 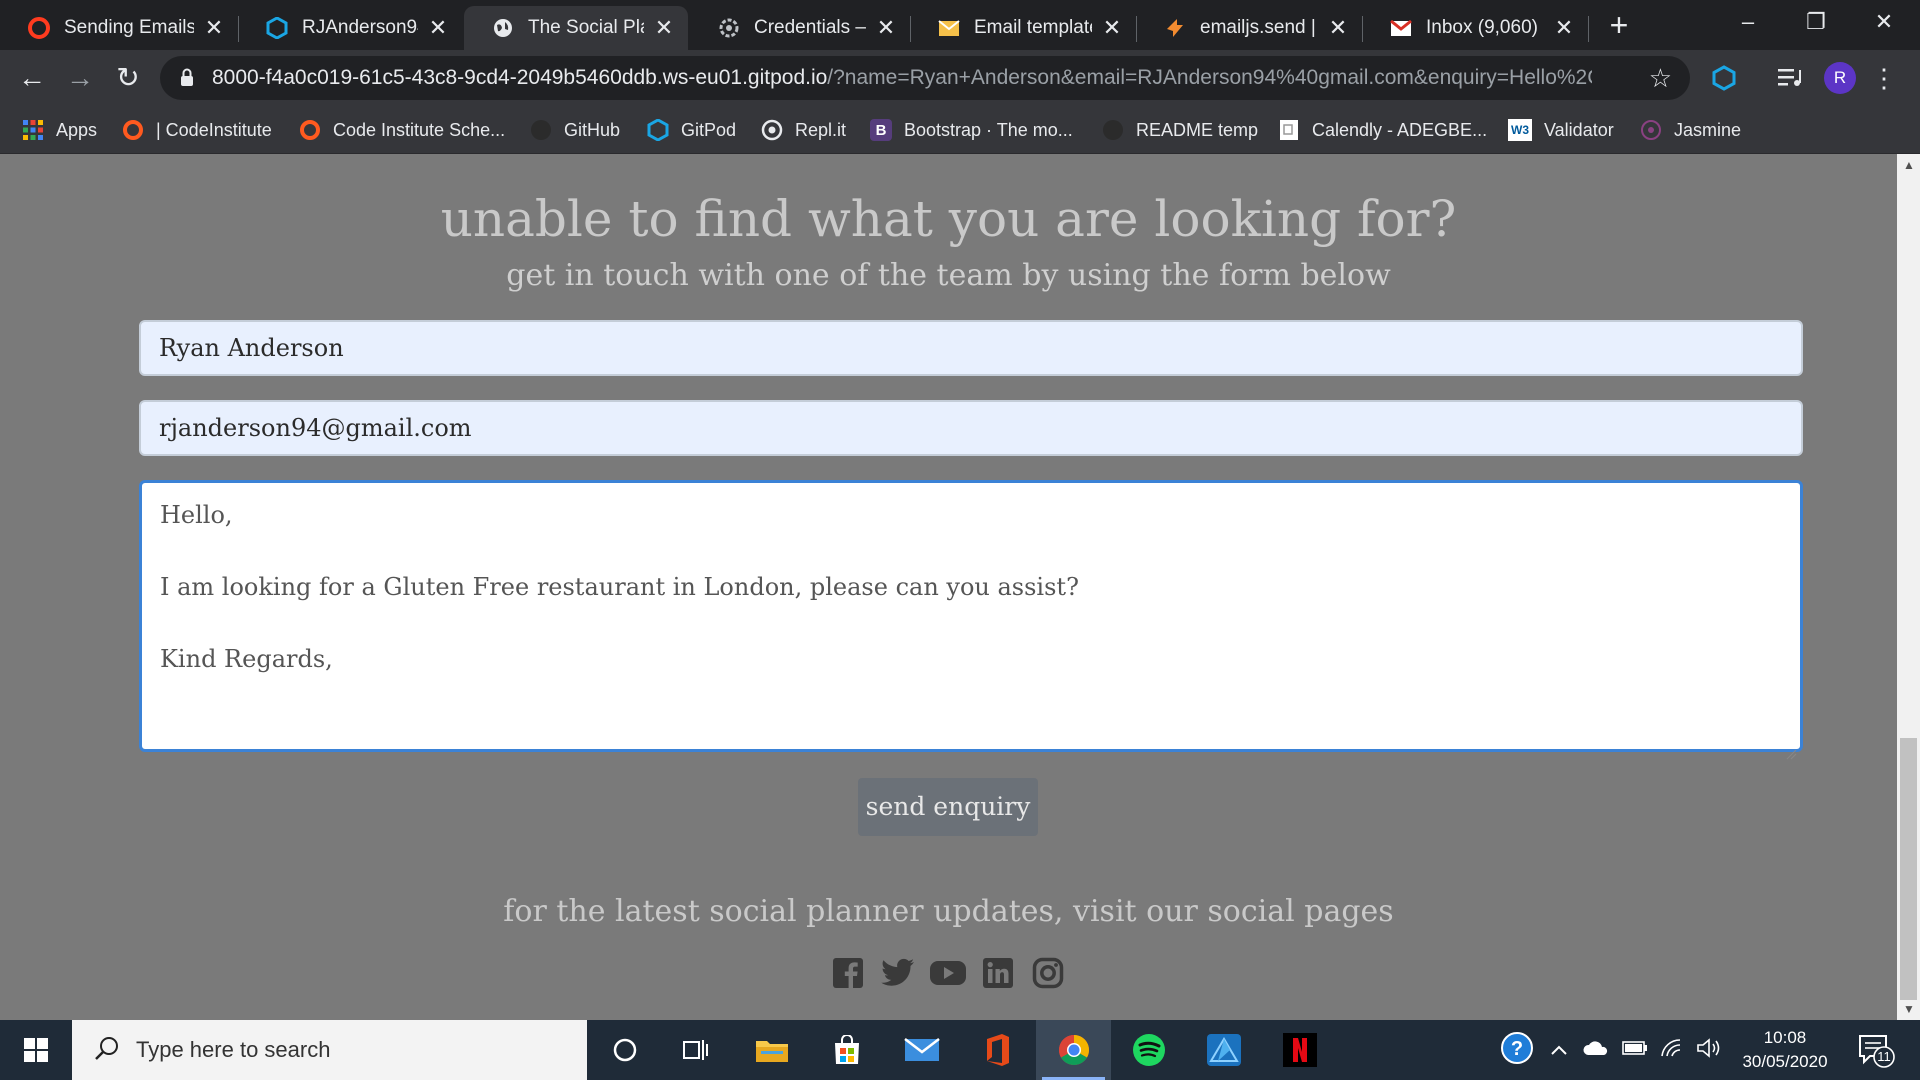 I want to click on system-tray: ?, so click(x=1611, y=1050).